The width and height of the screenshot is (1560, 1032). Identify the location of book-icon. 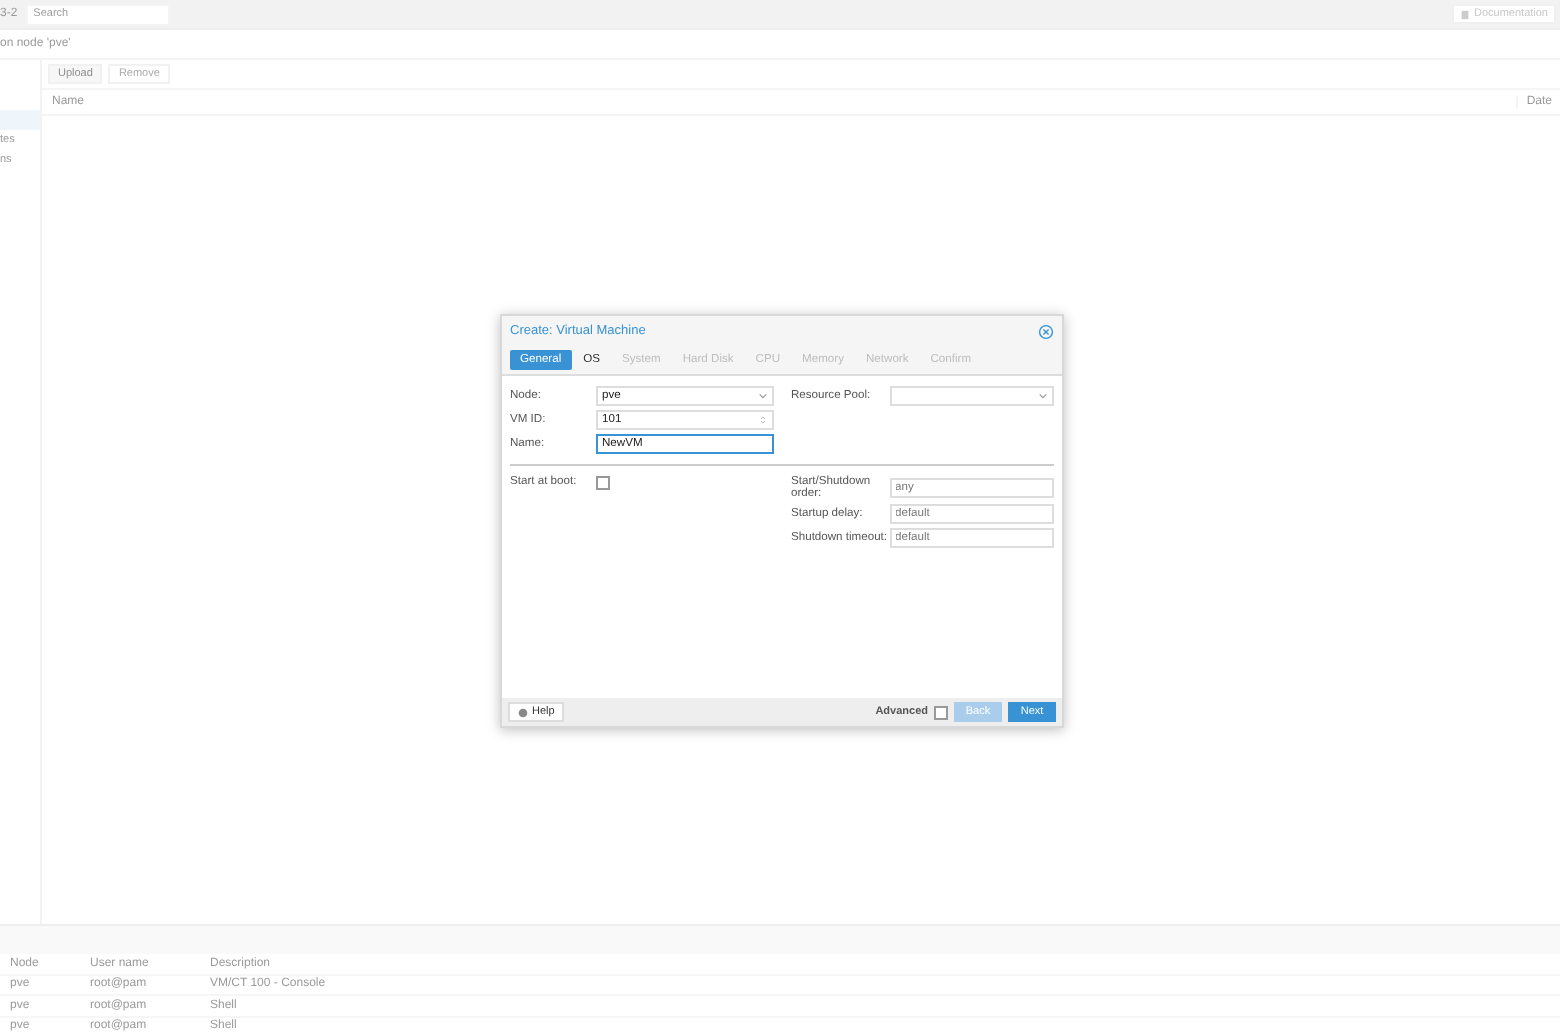
(1465, 14).